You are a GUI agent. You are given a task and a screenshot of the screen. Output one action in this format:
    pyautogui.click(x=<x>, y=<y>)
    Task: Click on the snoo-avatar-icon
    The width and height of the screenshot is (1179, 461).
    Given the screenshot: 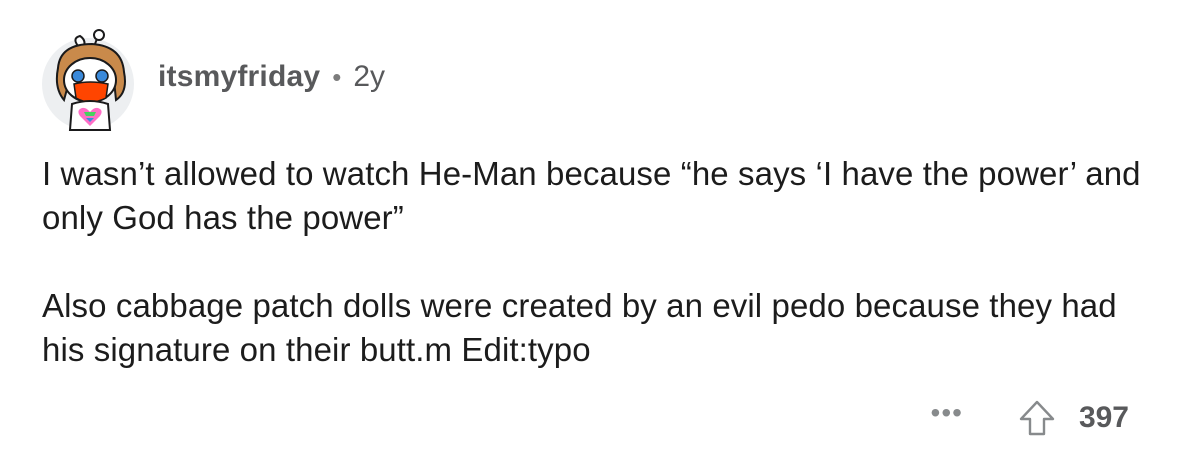 What is the action you would take?
    pyautogui.click(x=88, y=80)
    